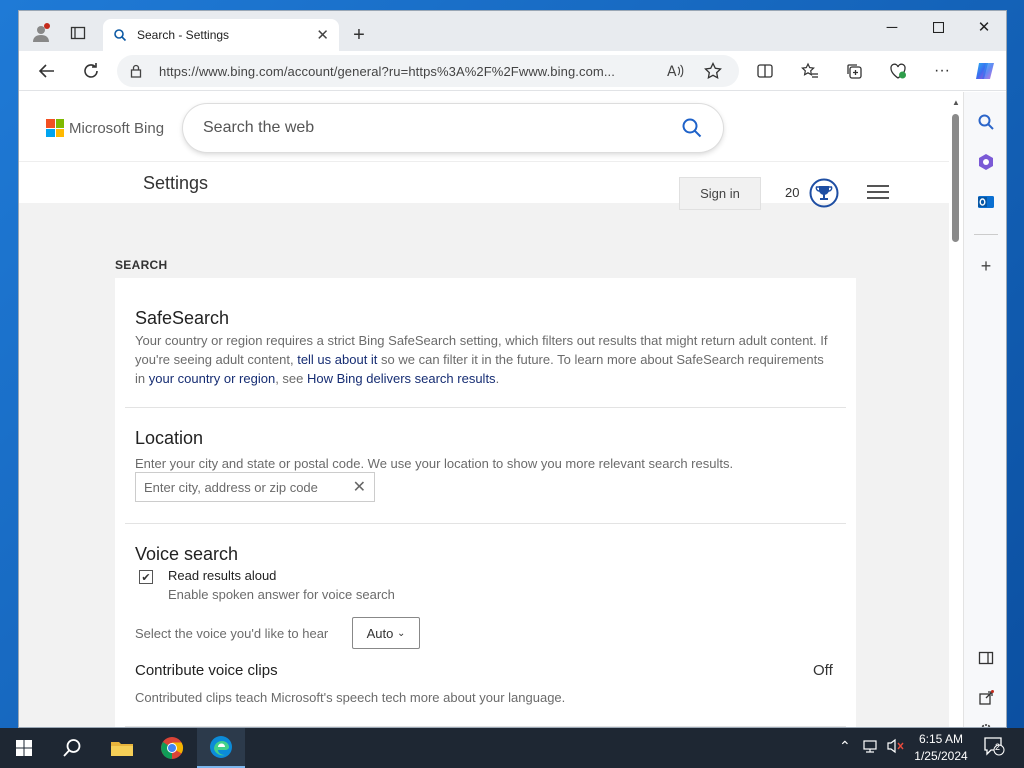  I want to click on location-placeholder: Enter city, address or zip code, so click(231, 487).